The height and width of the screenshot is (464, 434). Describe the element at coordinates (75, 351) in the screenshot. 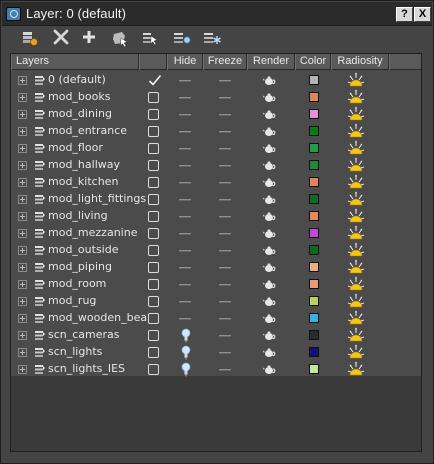

I see `layer-name: scn_lights` at that location.